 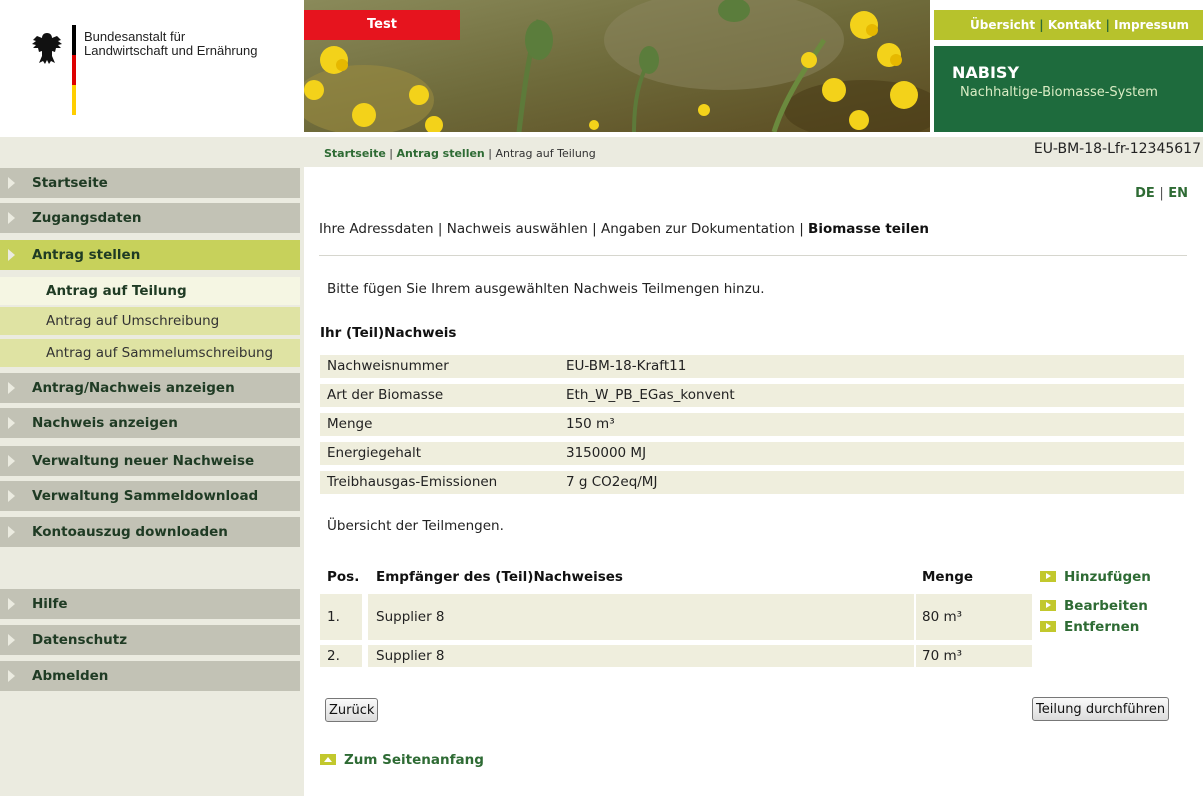 I want to click on link-impressum: Impressum, so click(x=1151, y=25).